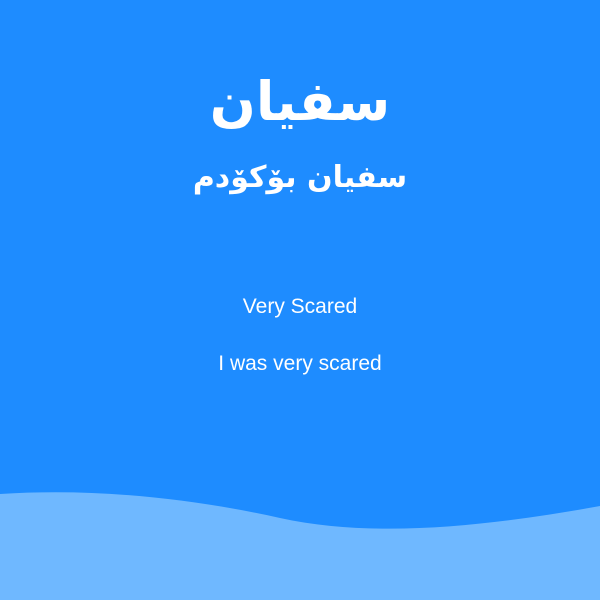 The image size is (600, 600). Describe the element at coordinates (300, 177) in the screenshot. I see `headword-phrase: سفيان بۆكۆدم` at that location.